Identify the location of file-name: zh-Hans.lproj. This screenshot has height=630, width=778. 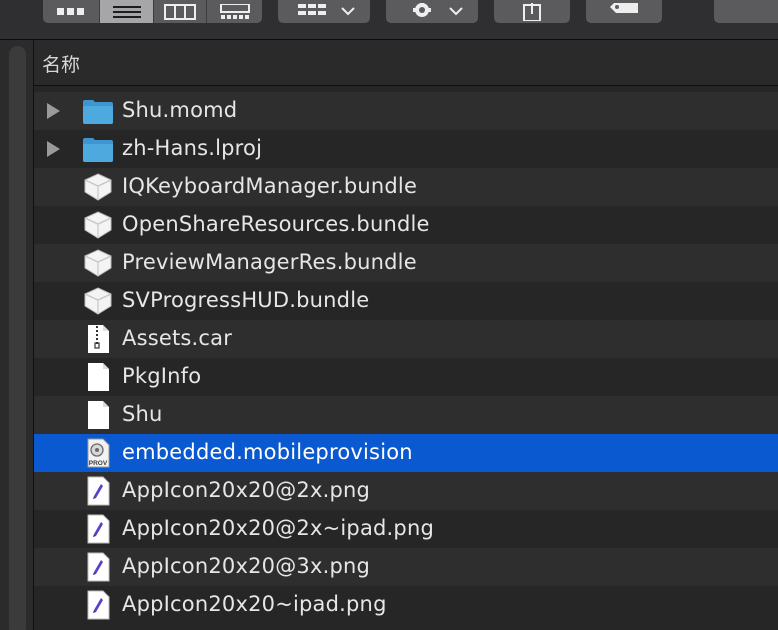
(192, 148).